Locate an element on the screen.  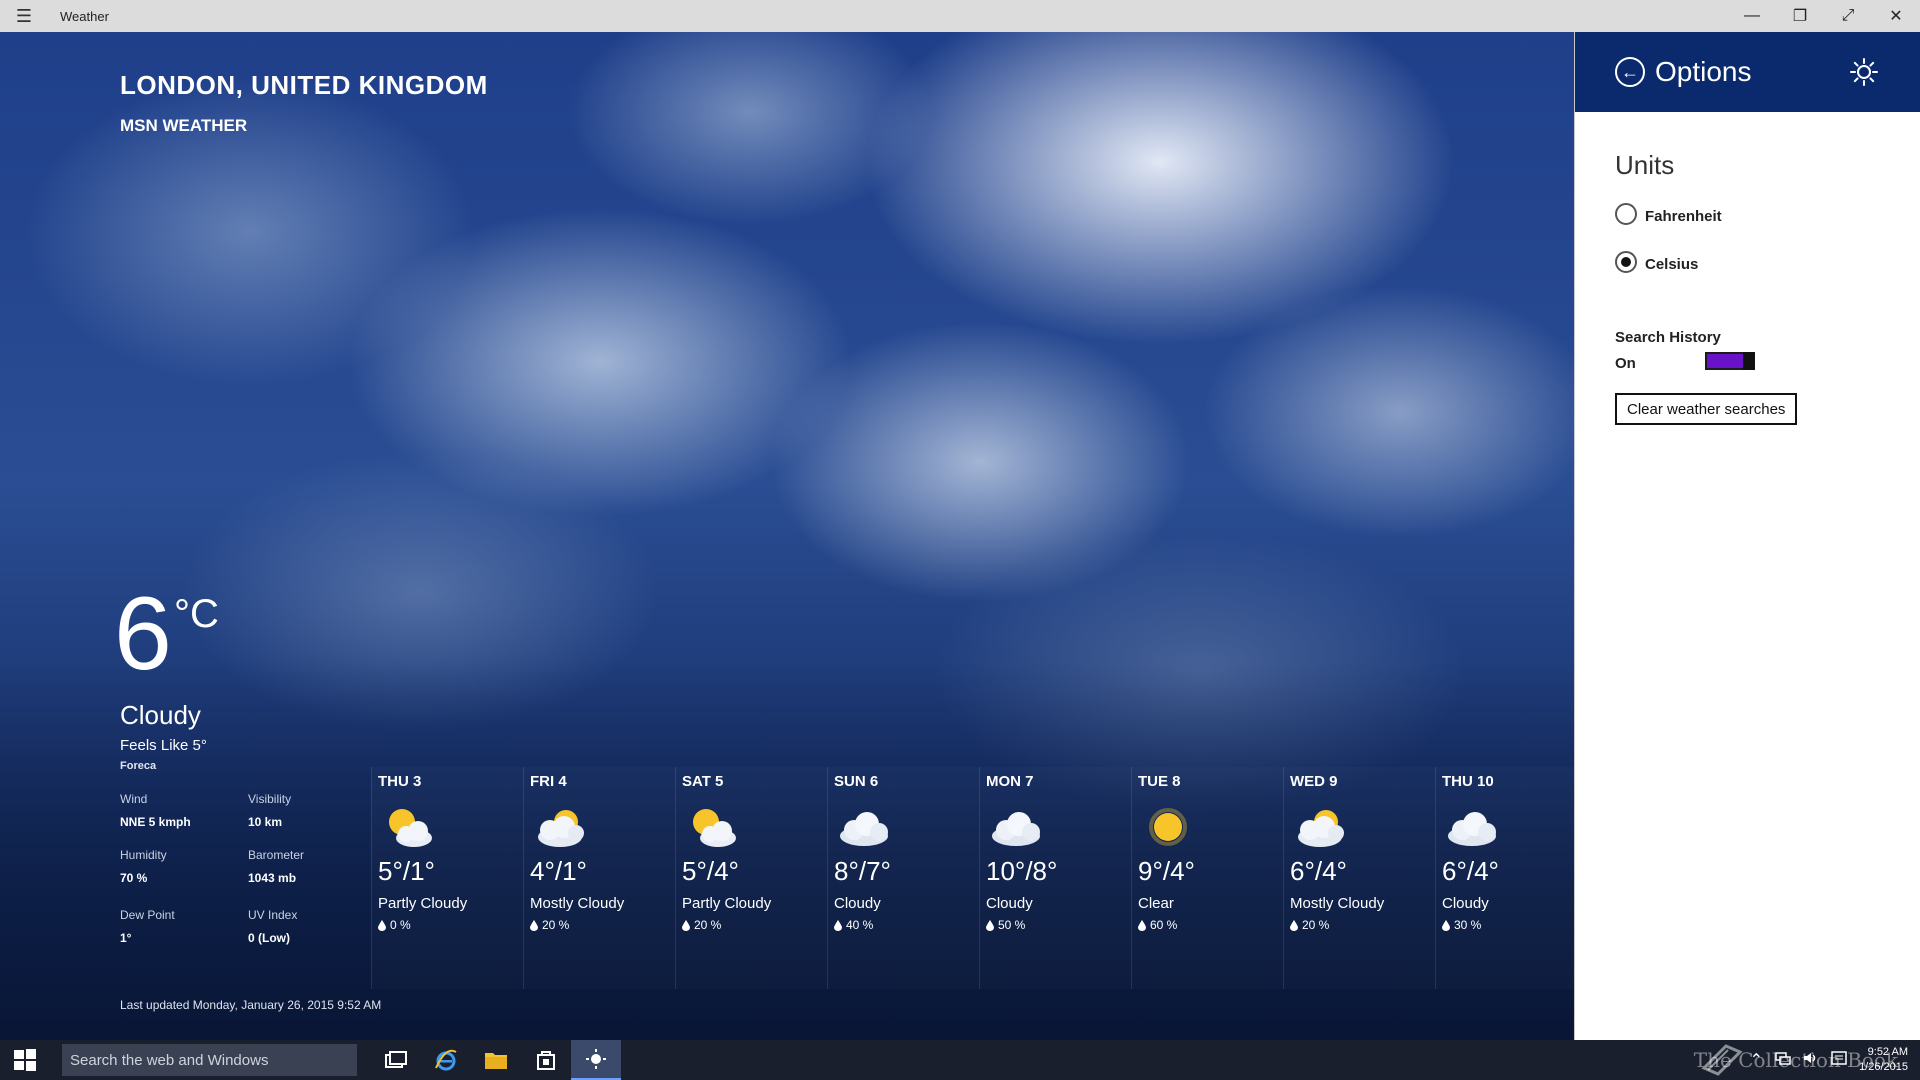
forecast-day-name: MON 7 is located at coordinates (1010, 781).